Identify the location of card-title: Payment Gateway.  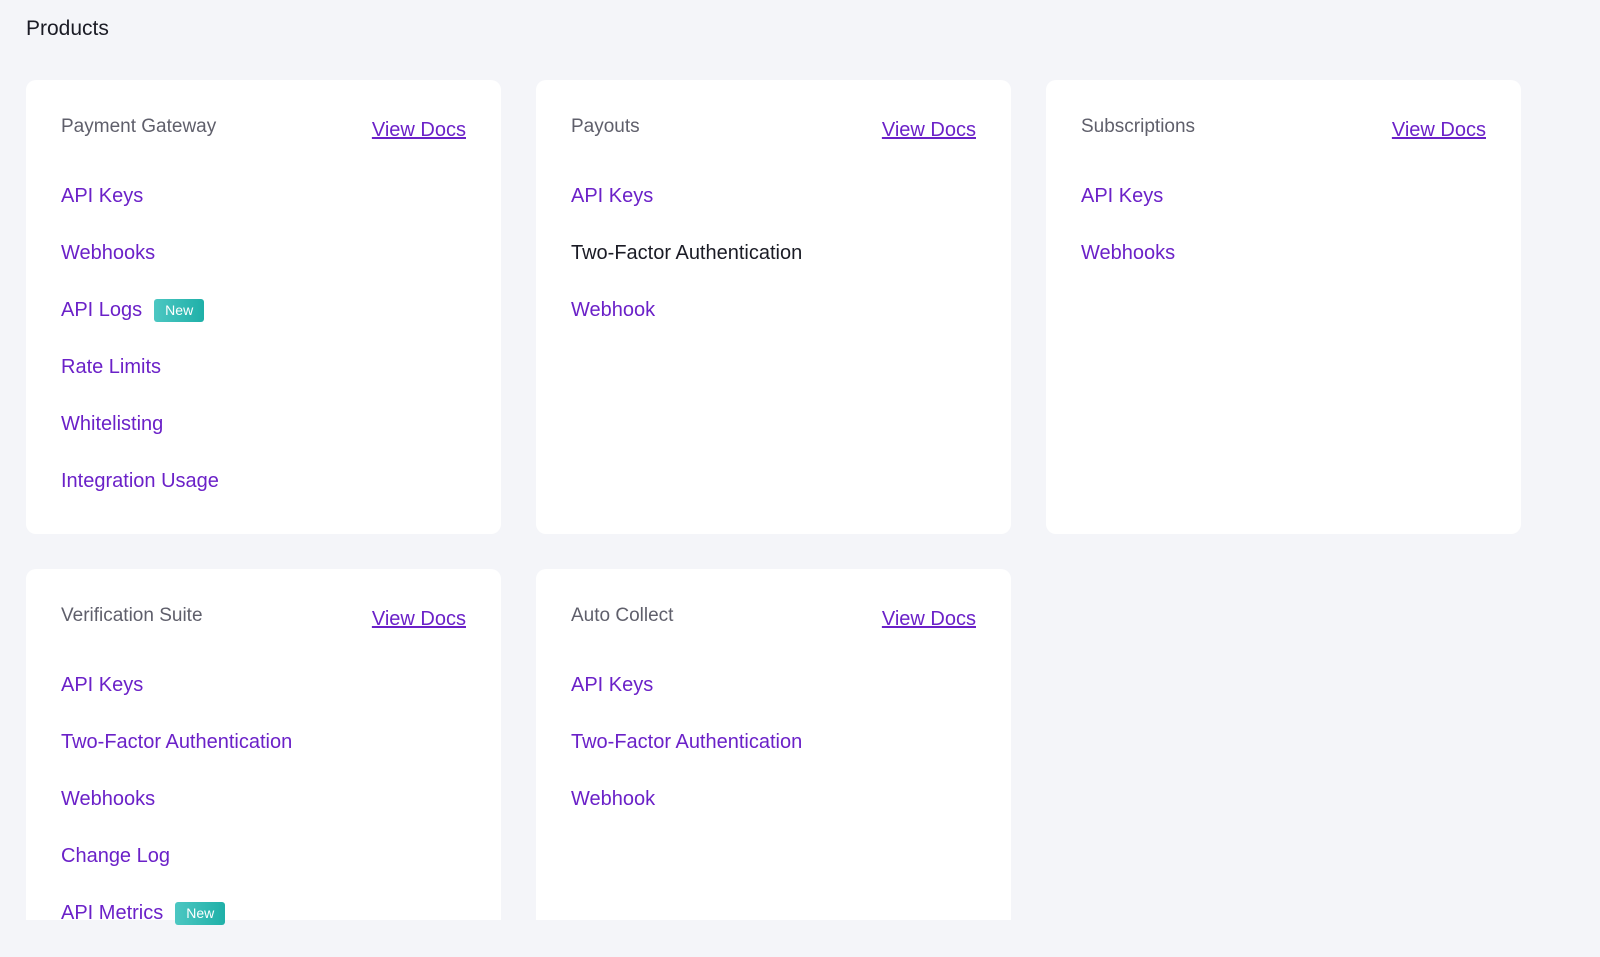
(139, 126).